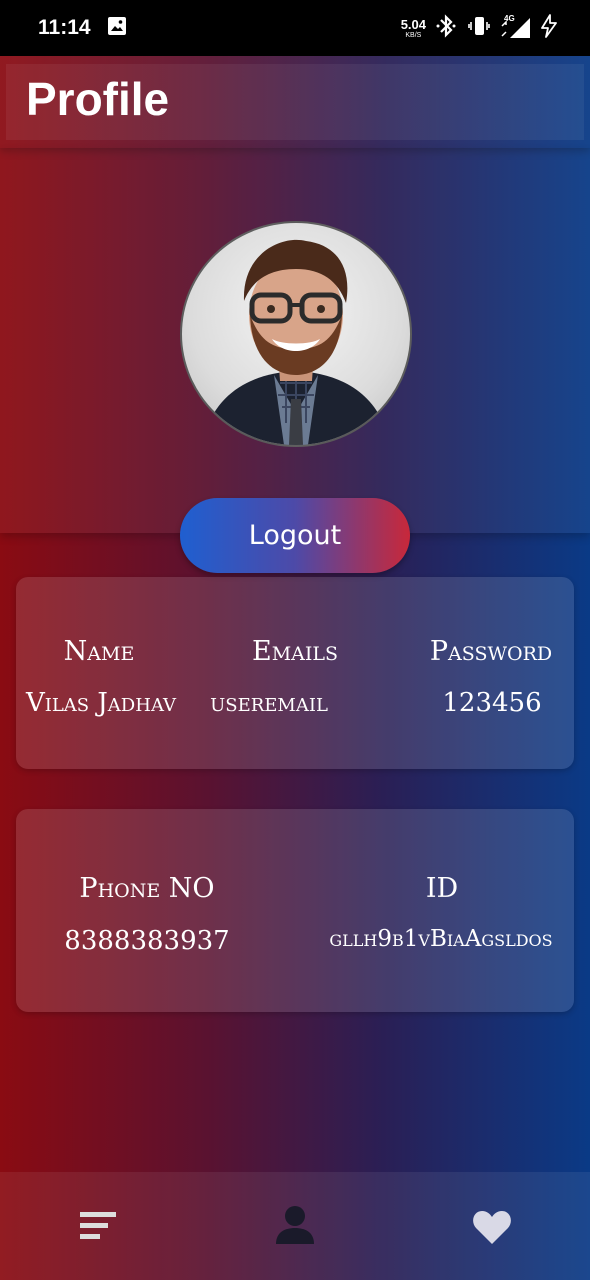 Image resolution: width=590 pixels, height=1280 pixels. What do you see at coordinates (295, 910) in the screenshot?
I see `info-card-contact` at bounding box center [295, 910].